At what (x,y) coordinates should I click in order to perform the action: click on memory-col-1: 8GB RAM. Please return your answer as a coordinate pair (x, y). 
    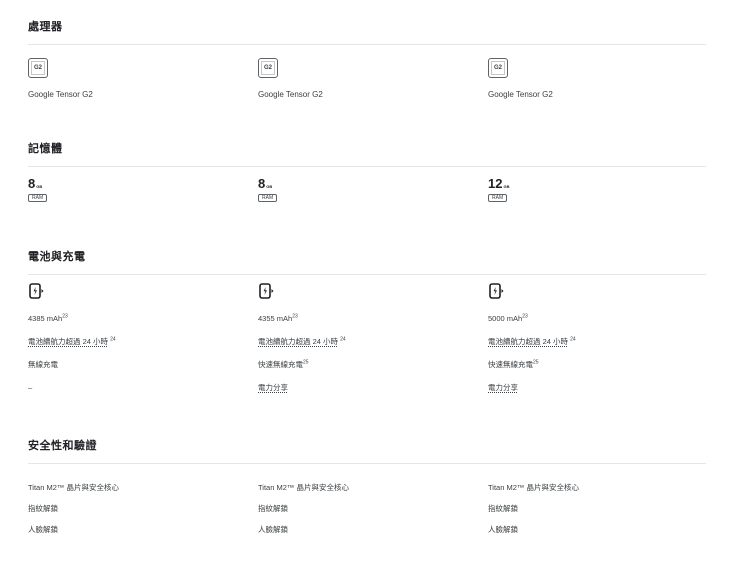
    Looking at the image, I should click on (133, 188).